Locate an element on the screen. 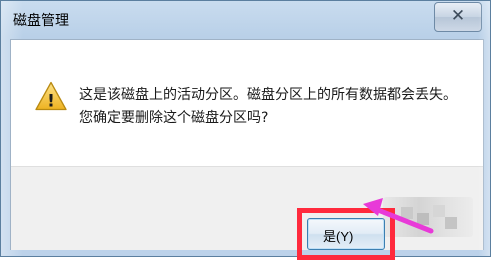 The image size is (491, 260). message-line-1: 这是该磁盘上的活动分区。磁盘分区上的所有数据都会丢失。 is located at coordinates (268, 95).